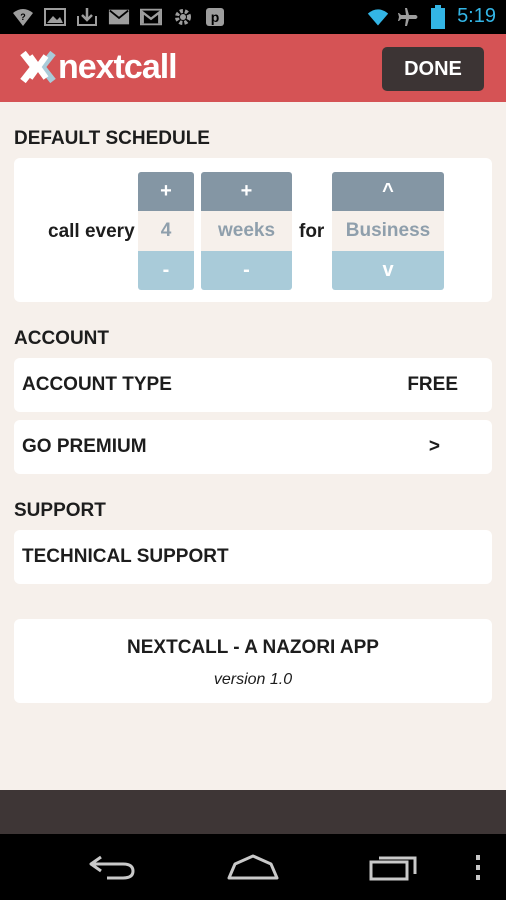 The image size is (506, 900). I want to click on category-next-button: ^, so click(388, 191).